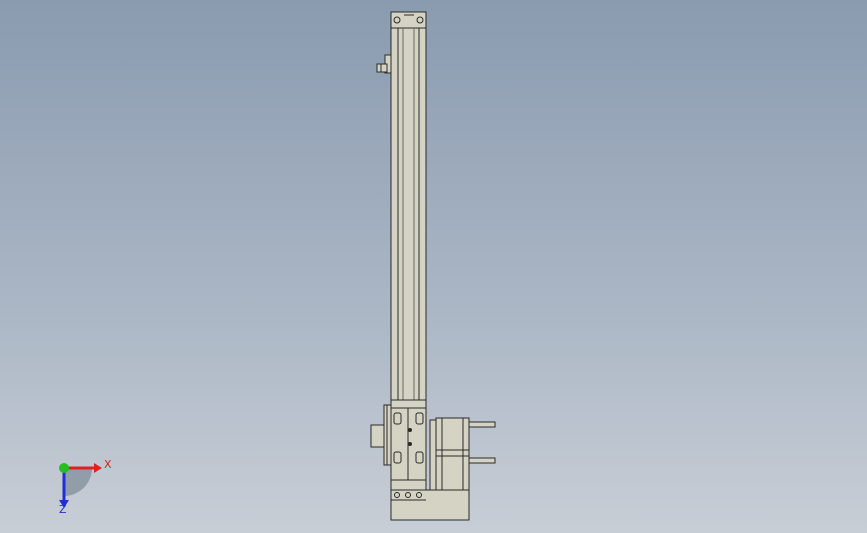 This screenshot has height=533, width=867. What do you see at coordinates (108, 464) in the screenshot?
I see `x-axis-label: X` at bounding box center [108, 464].